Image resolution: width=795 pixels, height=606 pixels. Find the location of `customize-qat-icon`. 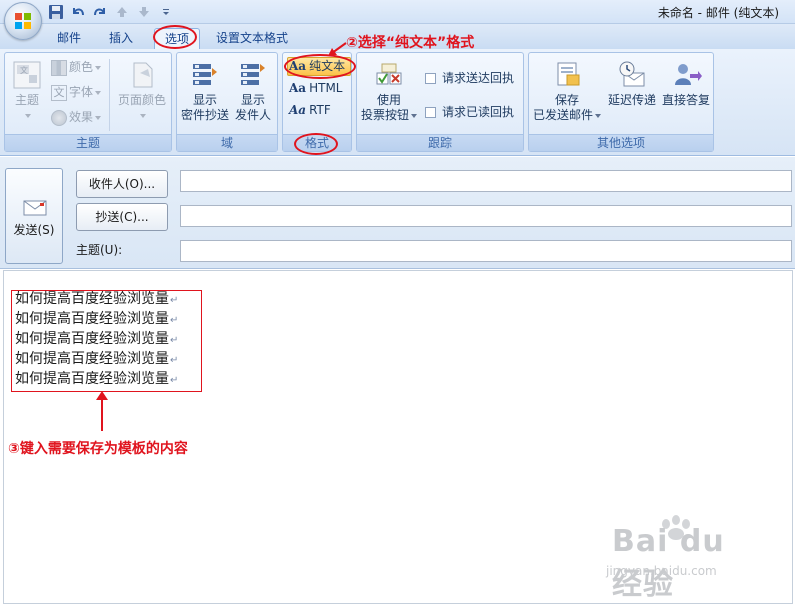

customize-qat-icon is located at coordinates (166, 12).